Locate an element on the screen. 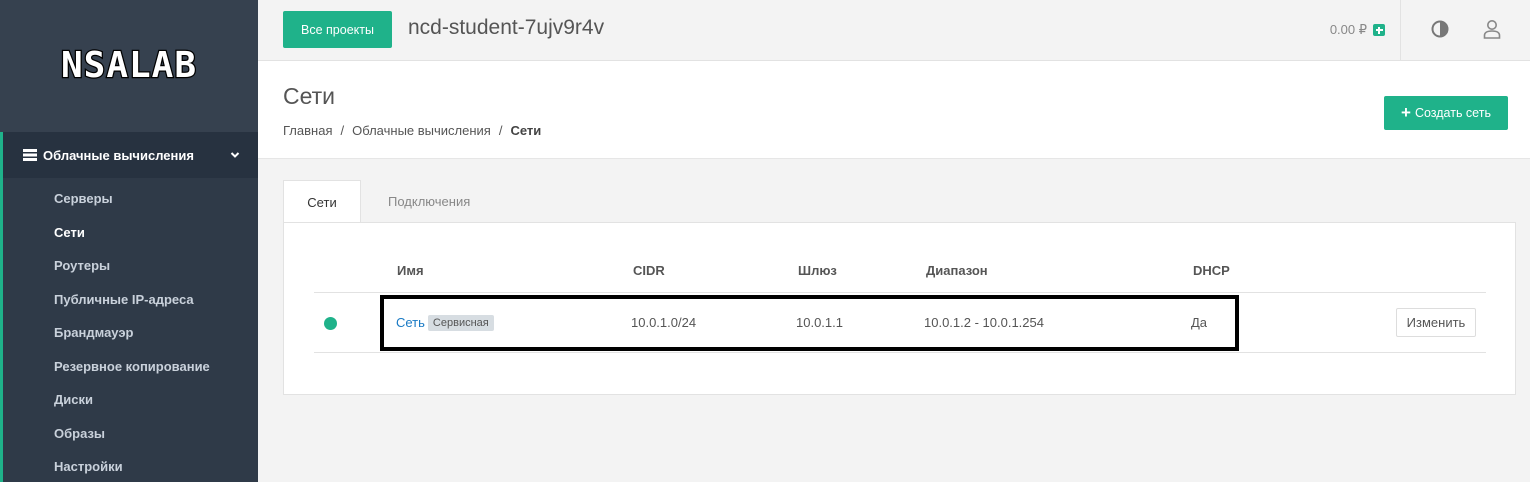 Image resolution: width=1530 pixels, height=482 pixels. column-header-gateway: Шлюз is located at coordinates (817, 270).